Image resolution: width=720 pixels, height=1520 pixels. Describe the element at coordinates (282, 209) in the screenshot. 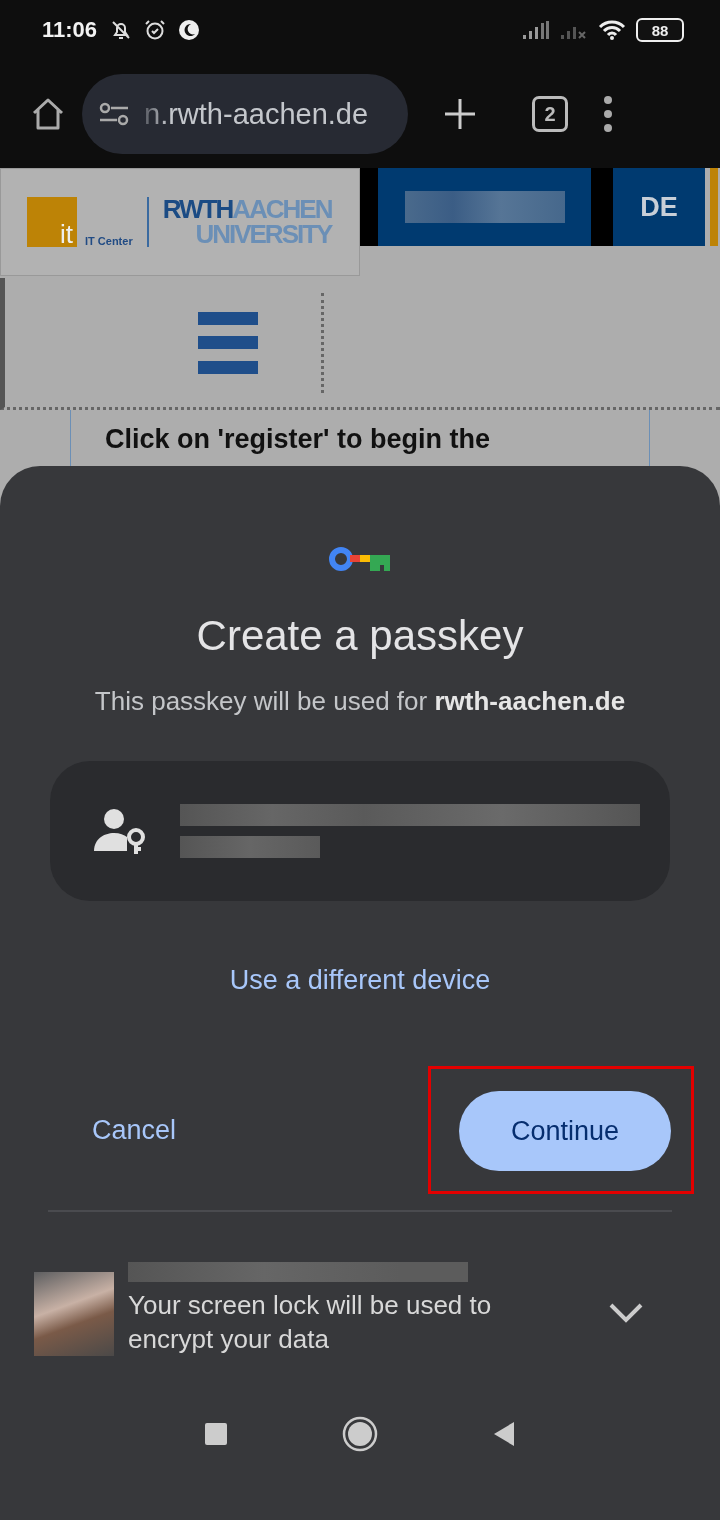

I see `logo-text: AACHEN` at that location.